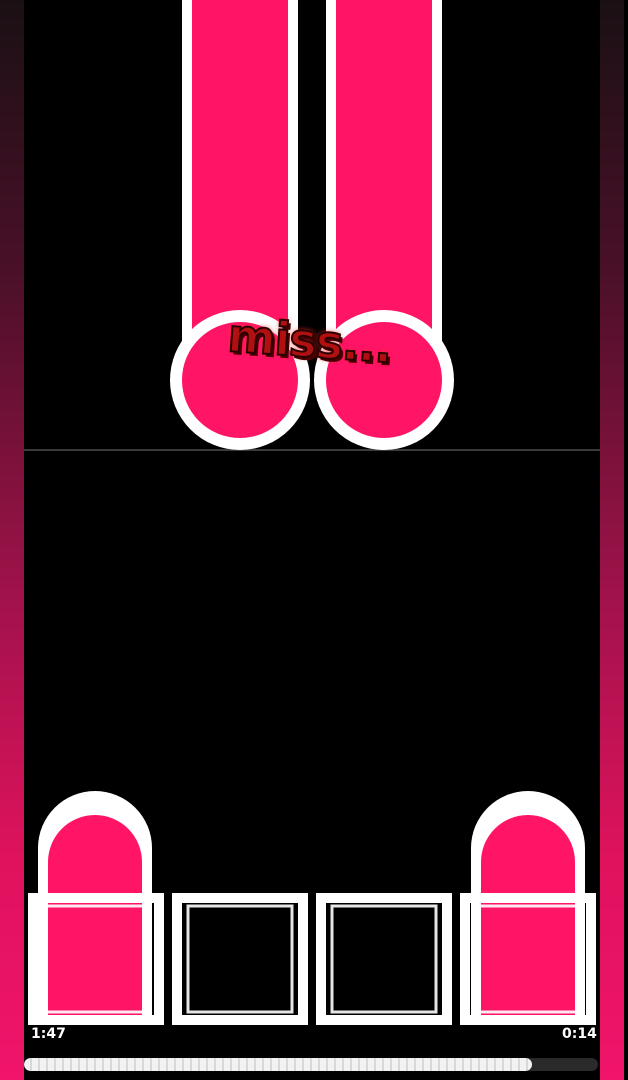 Image resolution: width=628 pixels, height=1080 pixels. Describe the element at coordinates (278, 1064) in the screenshot. I see `song-progress-fill` at that location.